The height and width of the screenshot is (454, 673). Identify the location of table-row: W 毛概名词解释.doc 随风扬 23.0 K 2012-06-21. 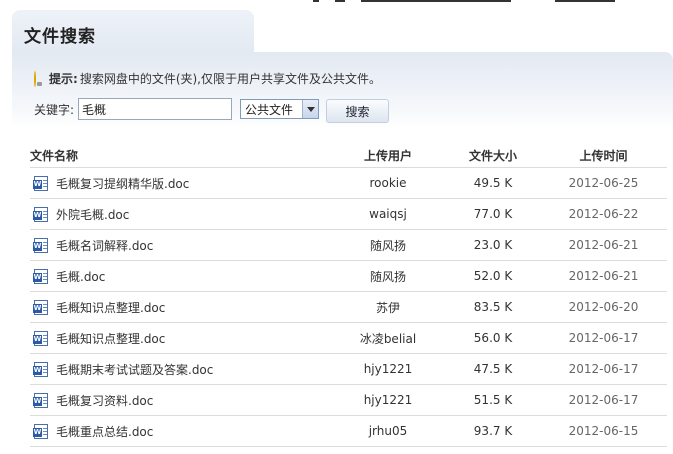
(348, 245).